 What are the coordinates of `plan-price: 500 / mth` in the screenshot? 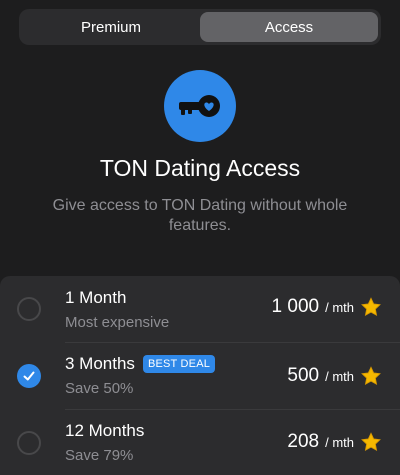 It's located at (334, 376).